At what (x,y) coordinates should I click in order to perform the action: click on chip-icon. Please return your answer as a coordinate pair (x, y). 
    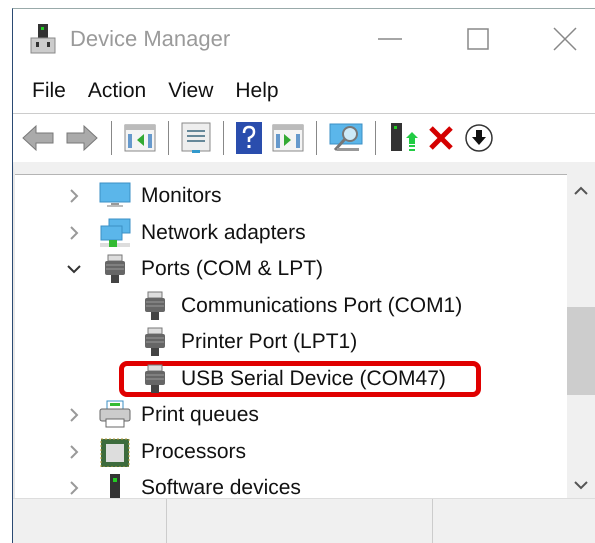
    Looking at the image, I should click on (115, 451).